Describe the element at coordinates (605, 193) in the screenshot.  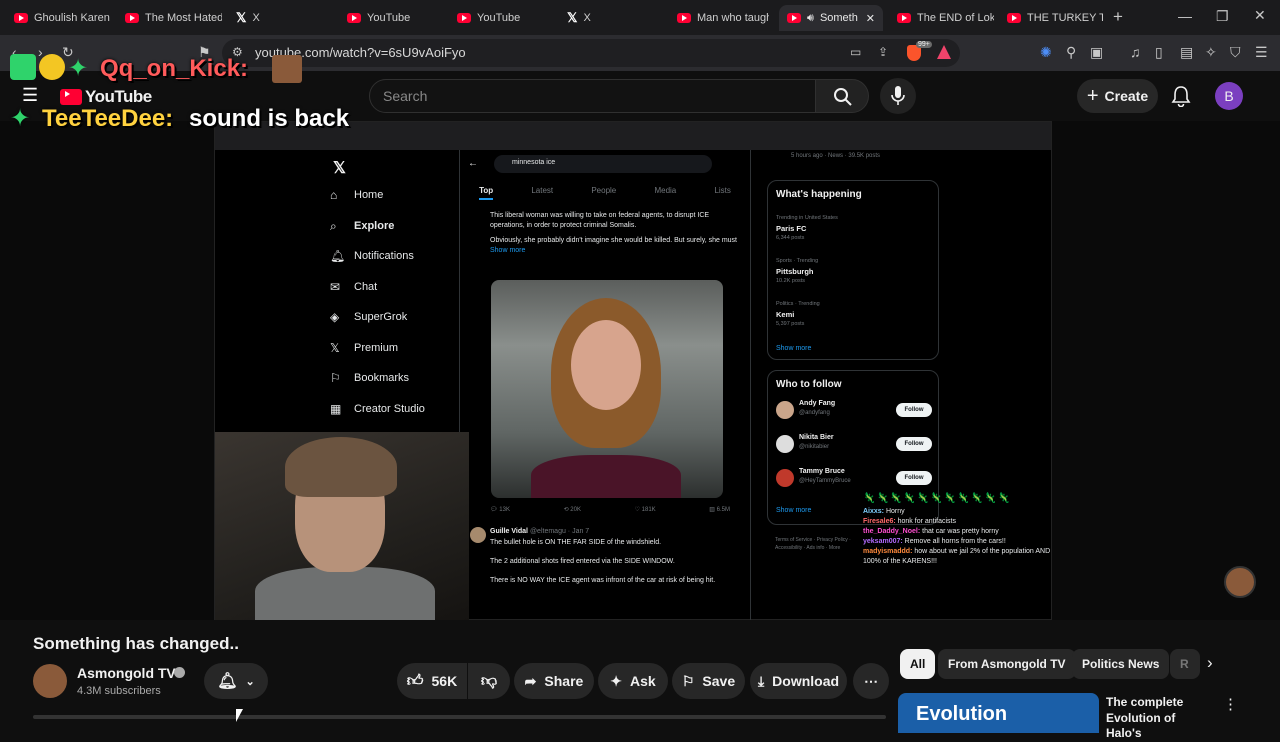
I see `x-search-tabs: Top Latest People Media Lists` at that location.